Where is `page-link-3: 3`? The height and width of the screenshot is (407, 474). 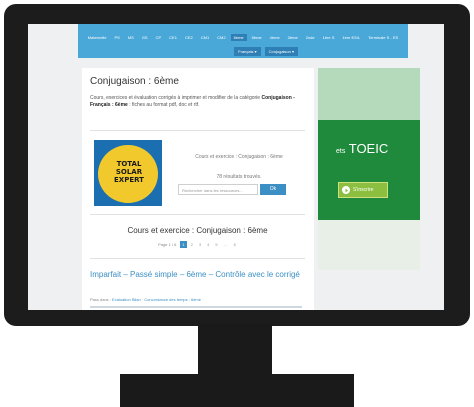 page-link-3: 3 is located at coordinates (200, 244).